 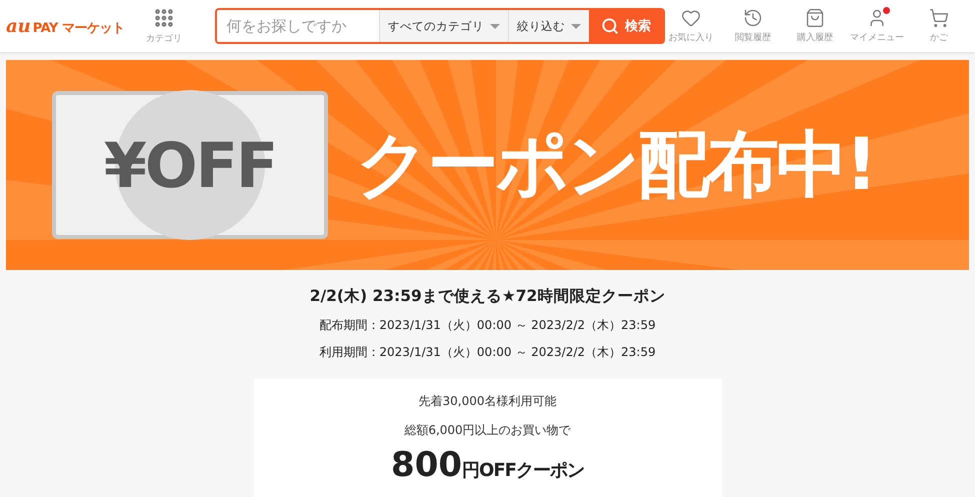 I want to click on nav-item: 閲覧履歴, so click(x=753, y=26).